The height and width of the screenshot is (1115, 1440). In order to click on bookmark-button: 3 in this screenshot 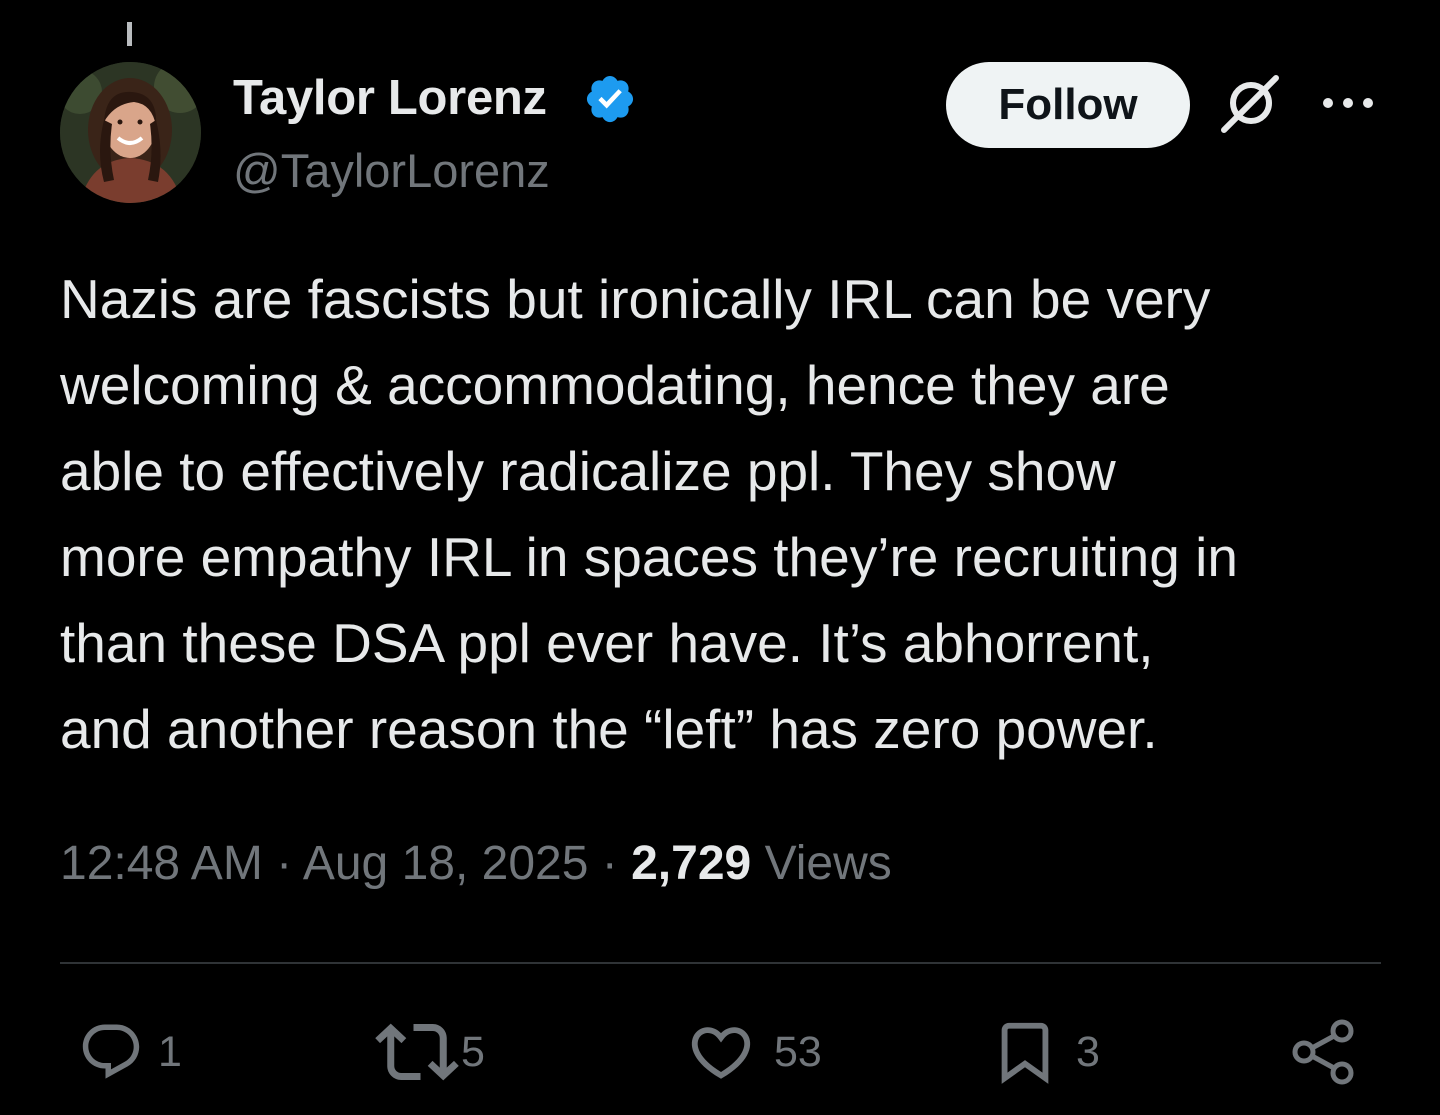, I will do `click(1045, 1052)`.